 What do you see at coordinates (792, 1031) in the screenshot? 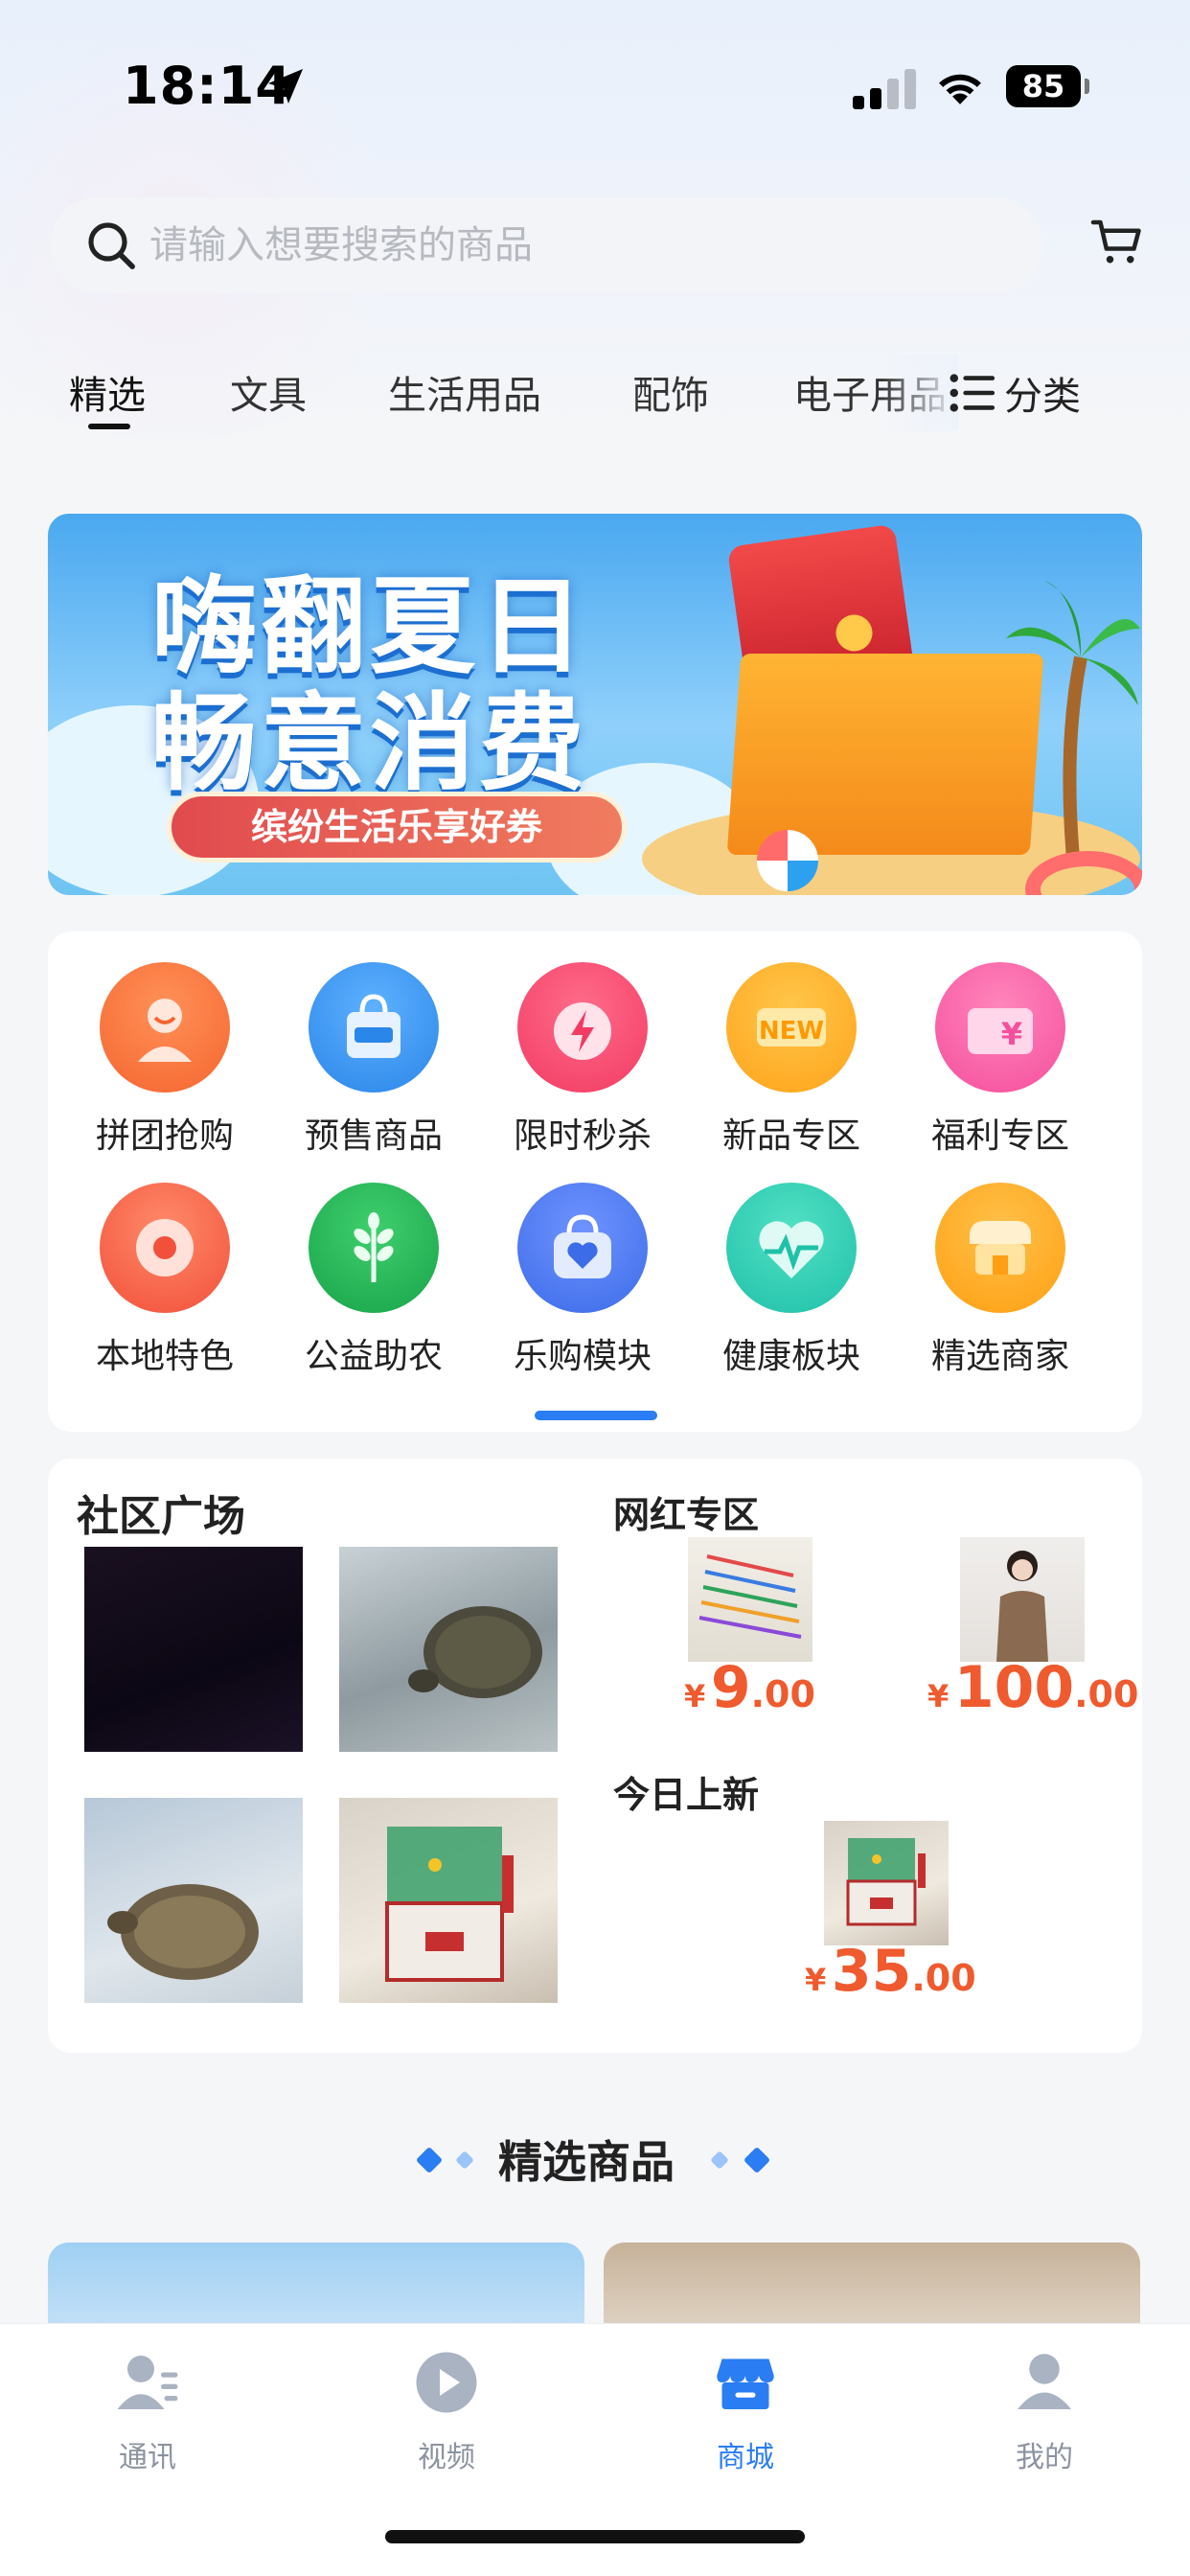
I see `svg-text: NEW` at bounding box center [792, 1031].